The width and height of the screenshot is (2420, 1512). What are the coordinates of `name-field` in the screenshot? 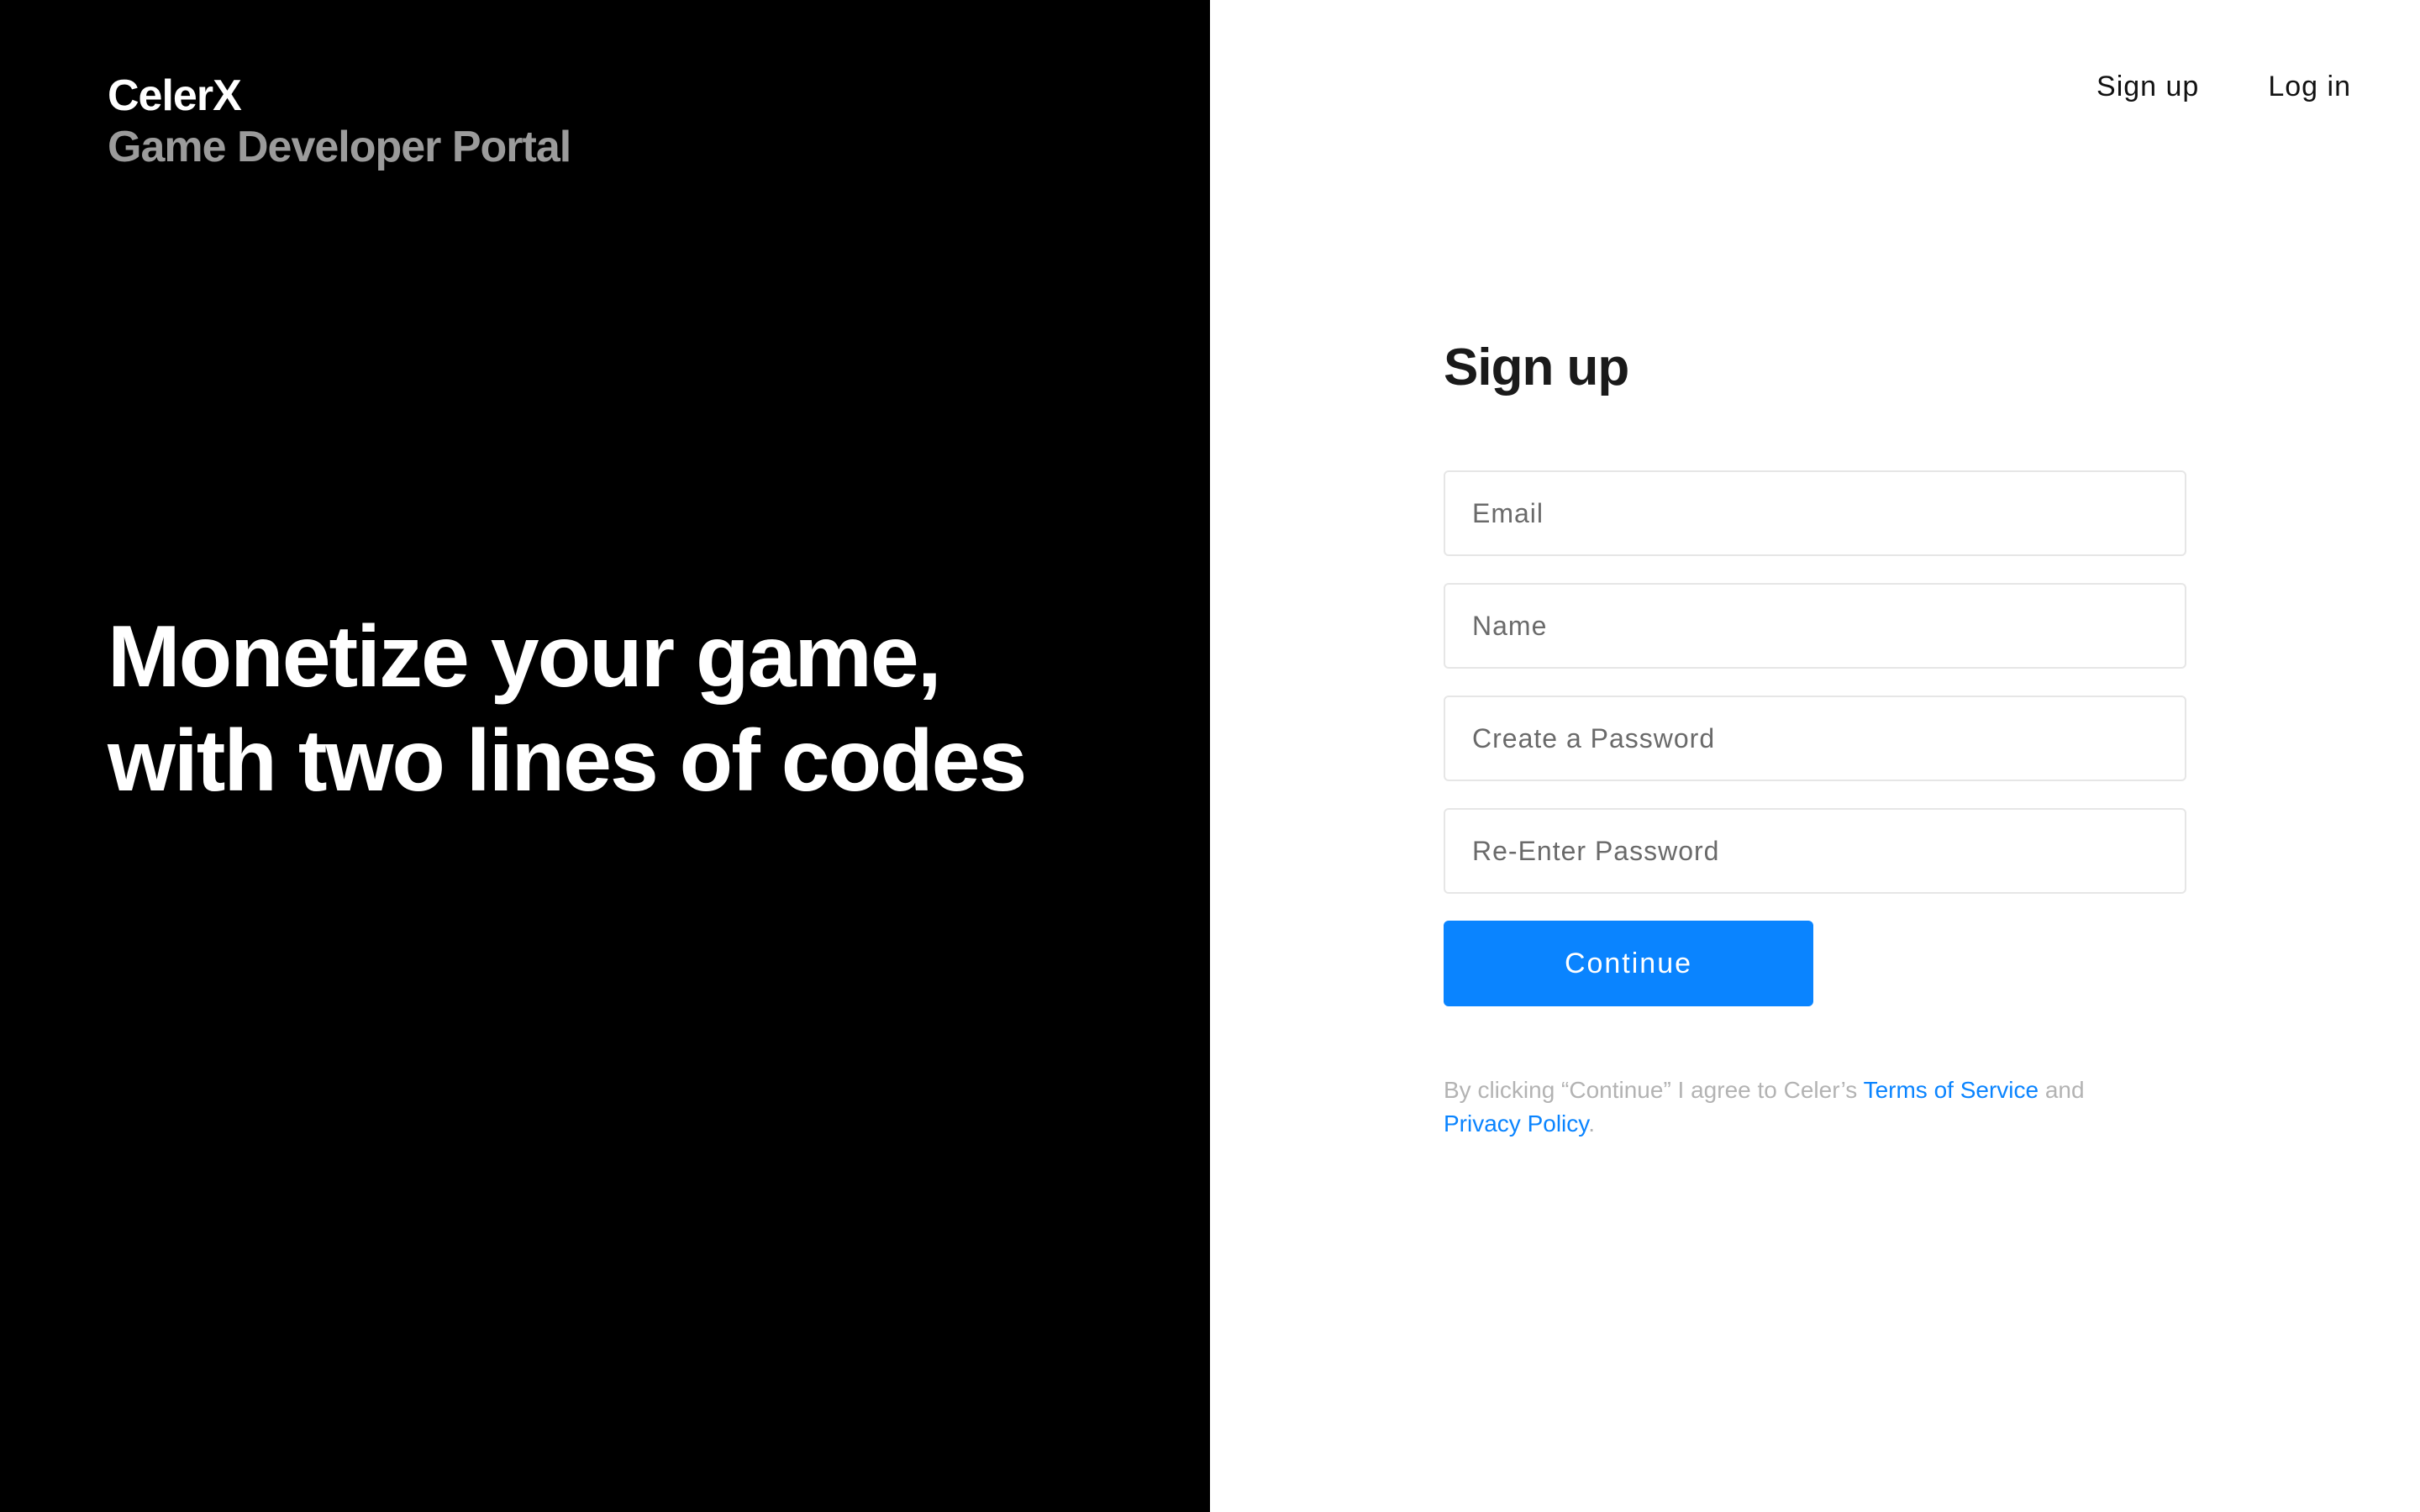 It's located at (1815, 626).